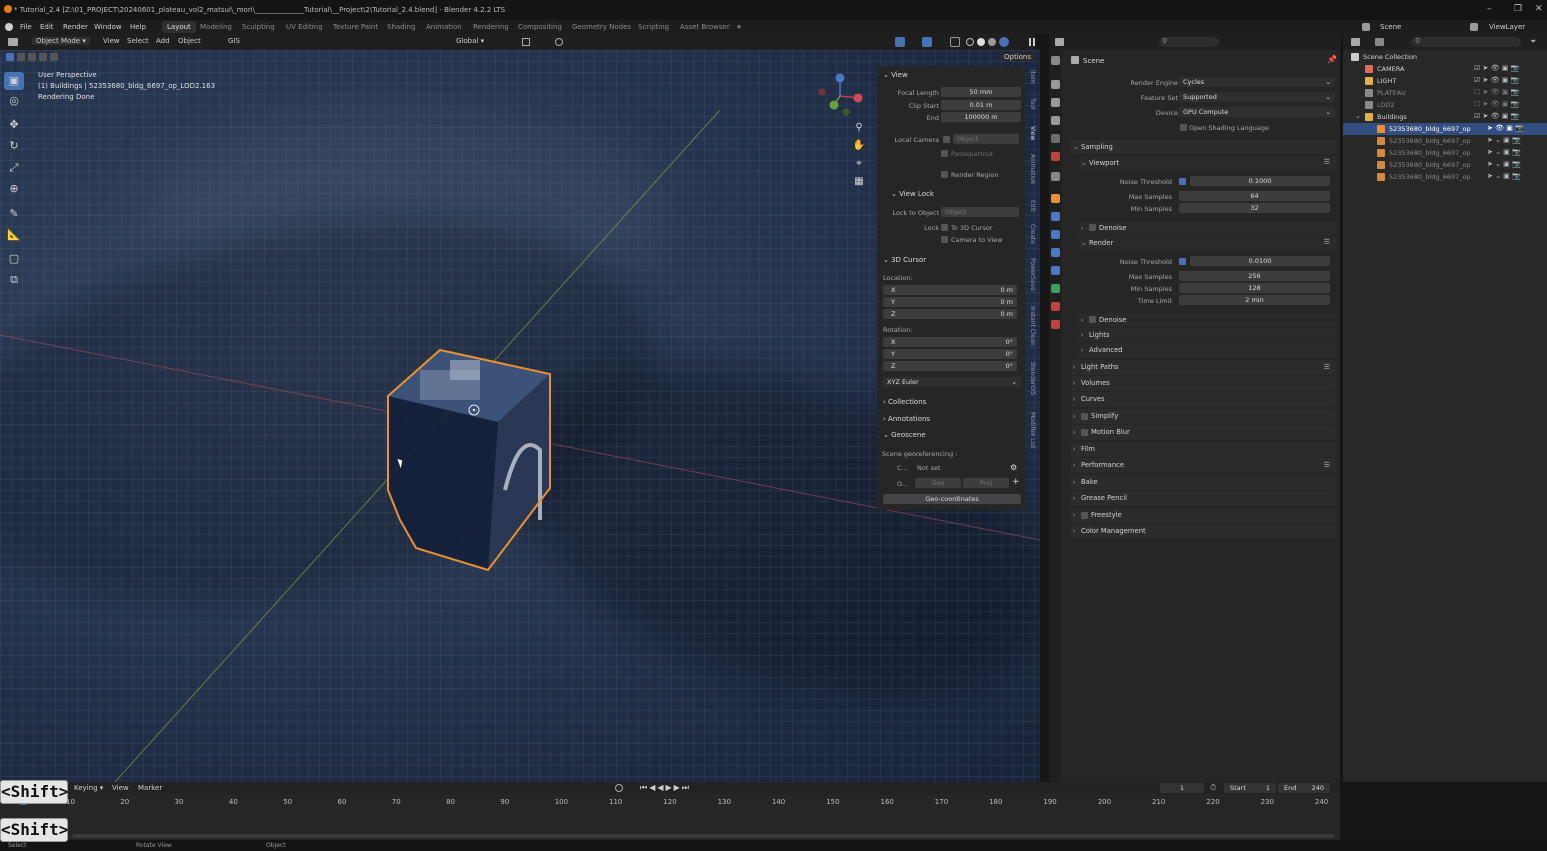 The height and width of the screenshot is (851, 1547). What do you see at coordinates (1203, 383) in the screenshot?
I see `volumes-panel: › Volumes` at bounding box center [1203, 383].